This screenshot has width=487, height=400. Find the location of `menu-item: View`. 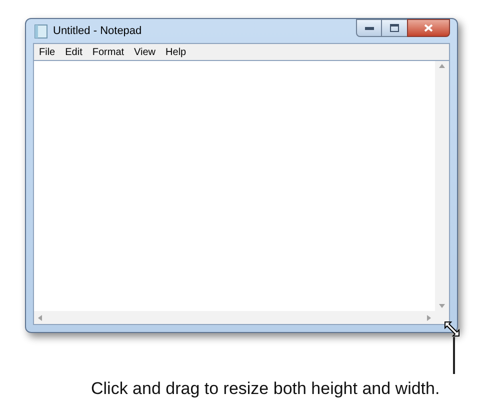

menu-item: View is located at coordinates (145, 52).